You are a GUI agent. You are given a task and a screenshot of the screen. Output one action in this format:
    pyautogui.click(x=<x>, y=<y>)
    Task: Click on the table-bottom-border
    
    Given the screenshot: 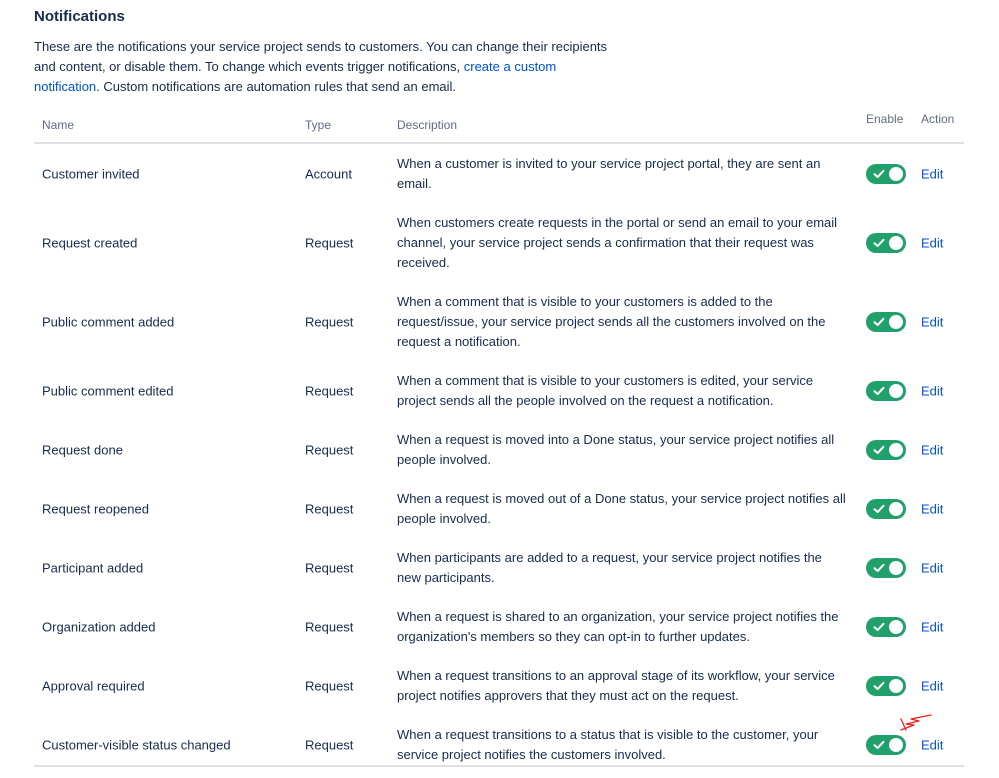 What is the action you would take?
    pyautogui.click(x=499, y=766)
    